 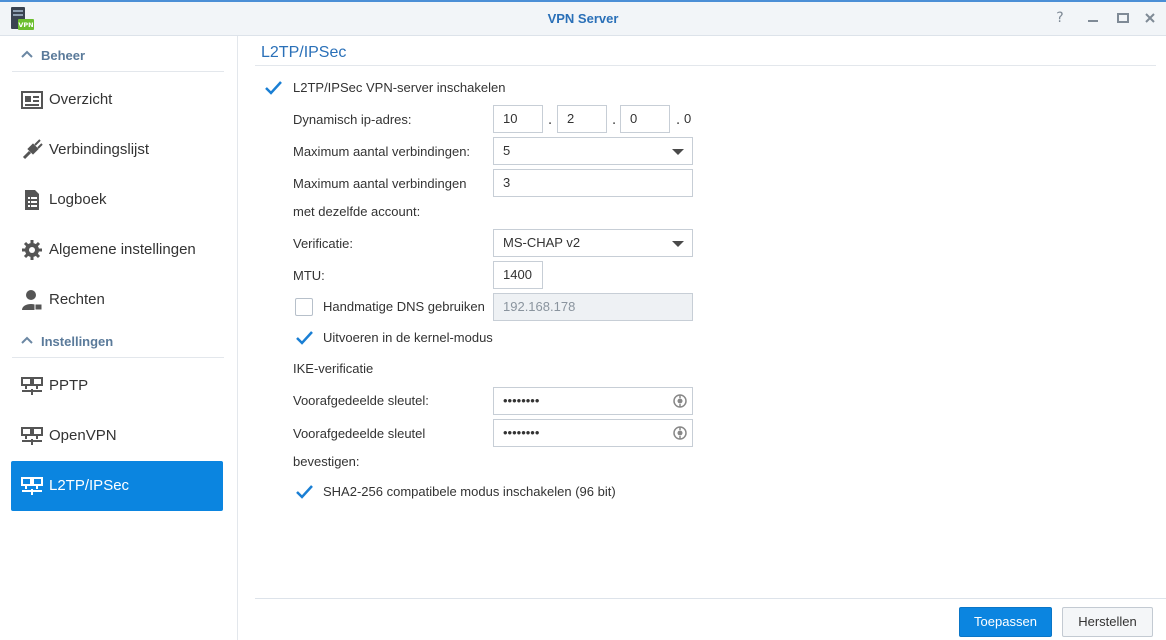 I want to click on psk-confirm-value: ••••••••, so click(x=521, y=432).